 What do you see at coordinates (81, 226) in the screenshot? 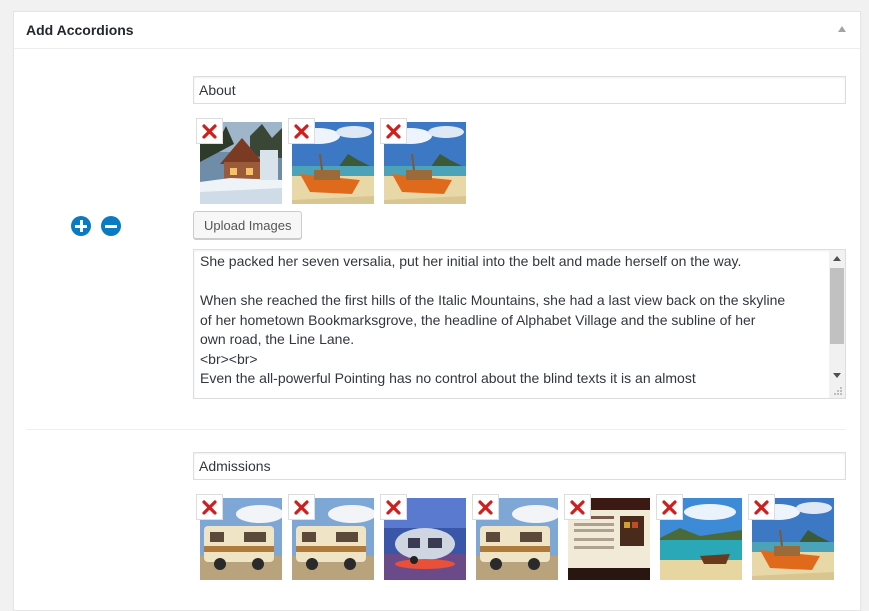
I see `plus-circle-icon` at bounding box center [81, 226].